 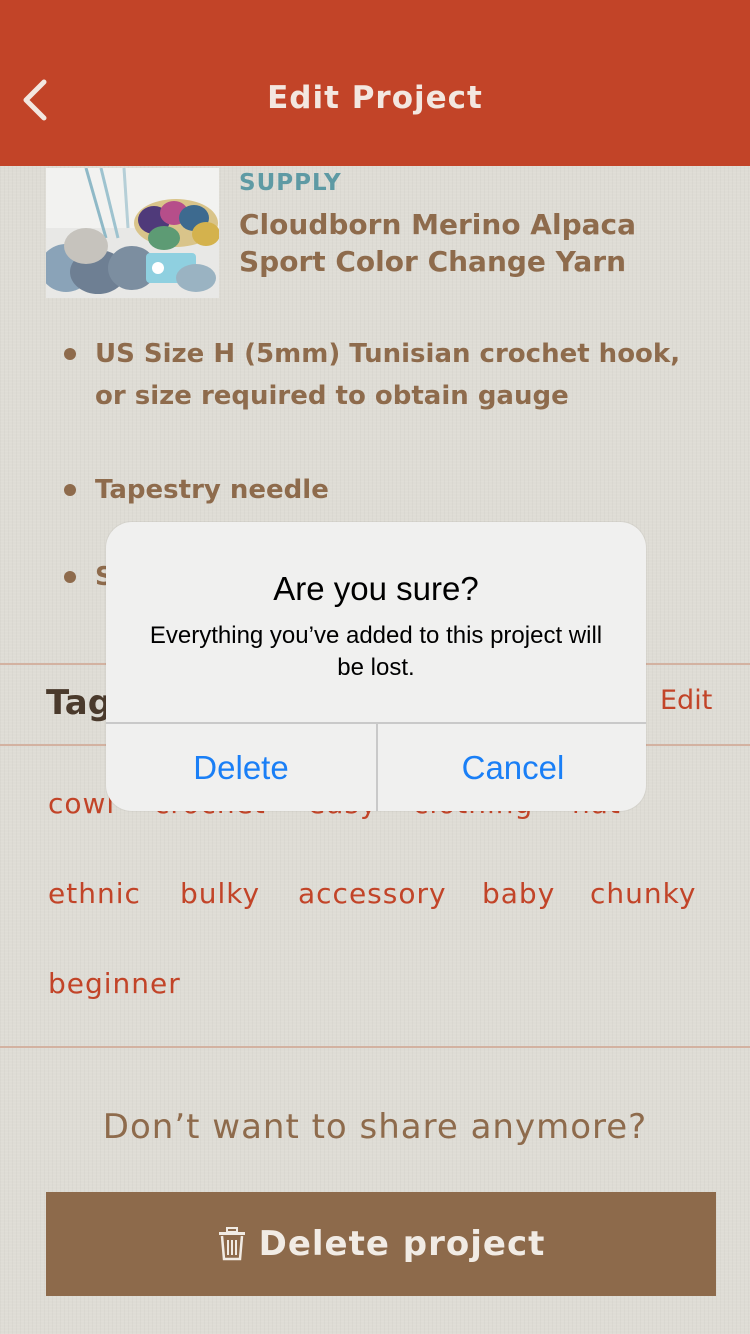 I want to click on dialog-delete-button: Delete, so click(x=241, y=767).